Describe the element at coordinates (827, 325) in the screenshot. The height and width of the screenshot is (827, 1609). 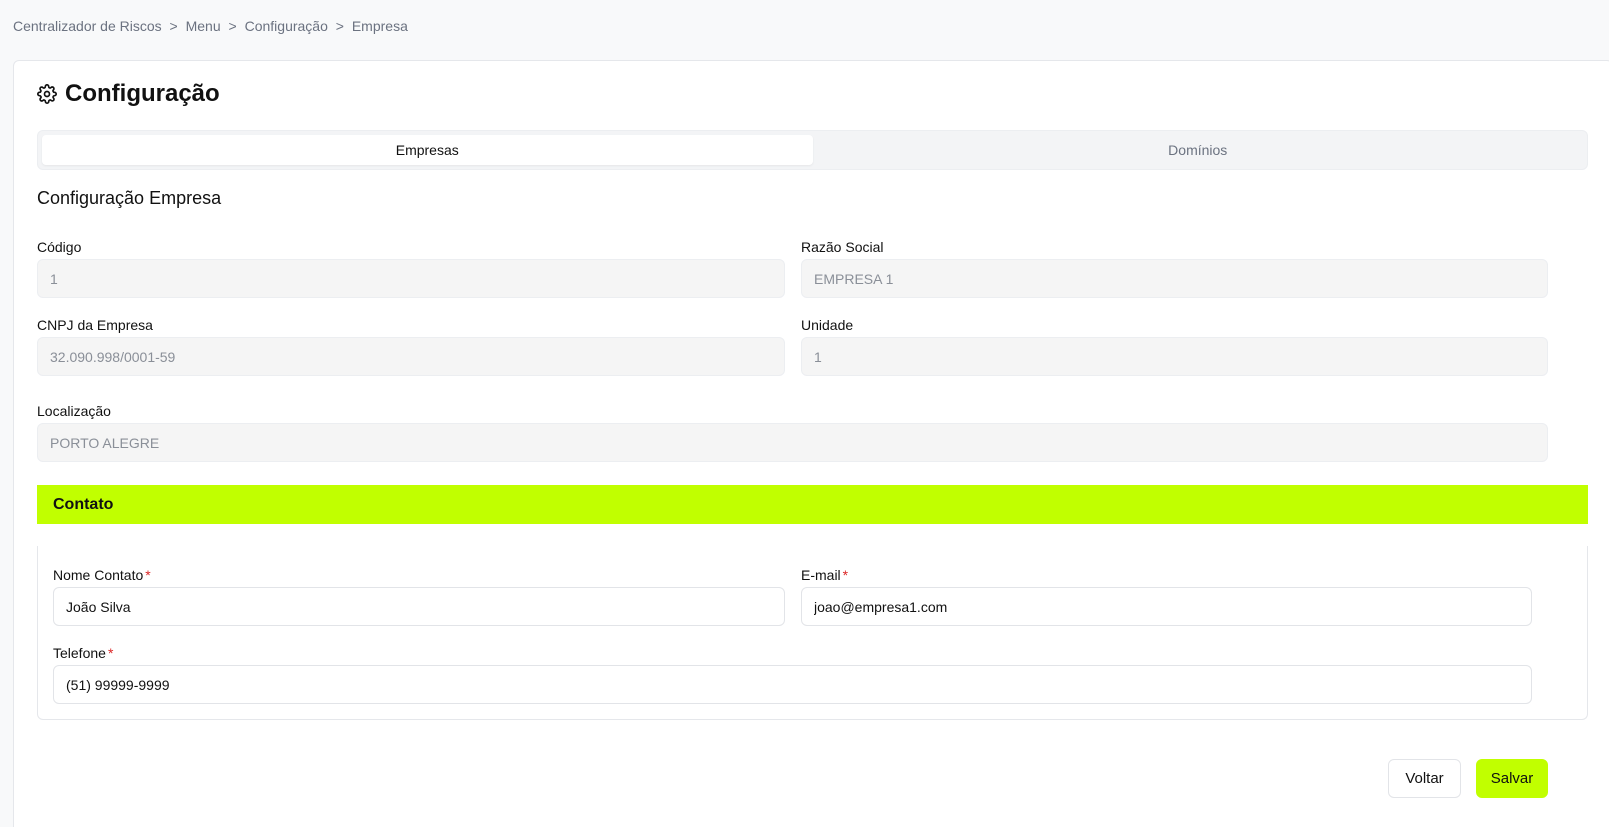
I see `unidade-label: Unidade` at that location.